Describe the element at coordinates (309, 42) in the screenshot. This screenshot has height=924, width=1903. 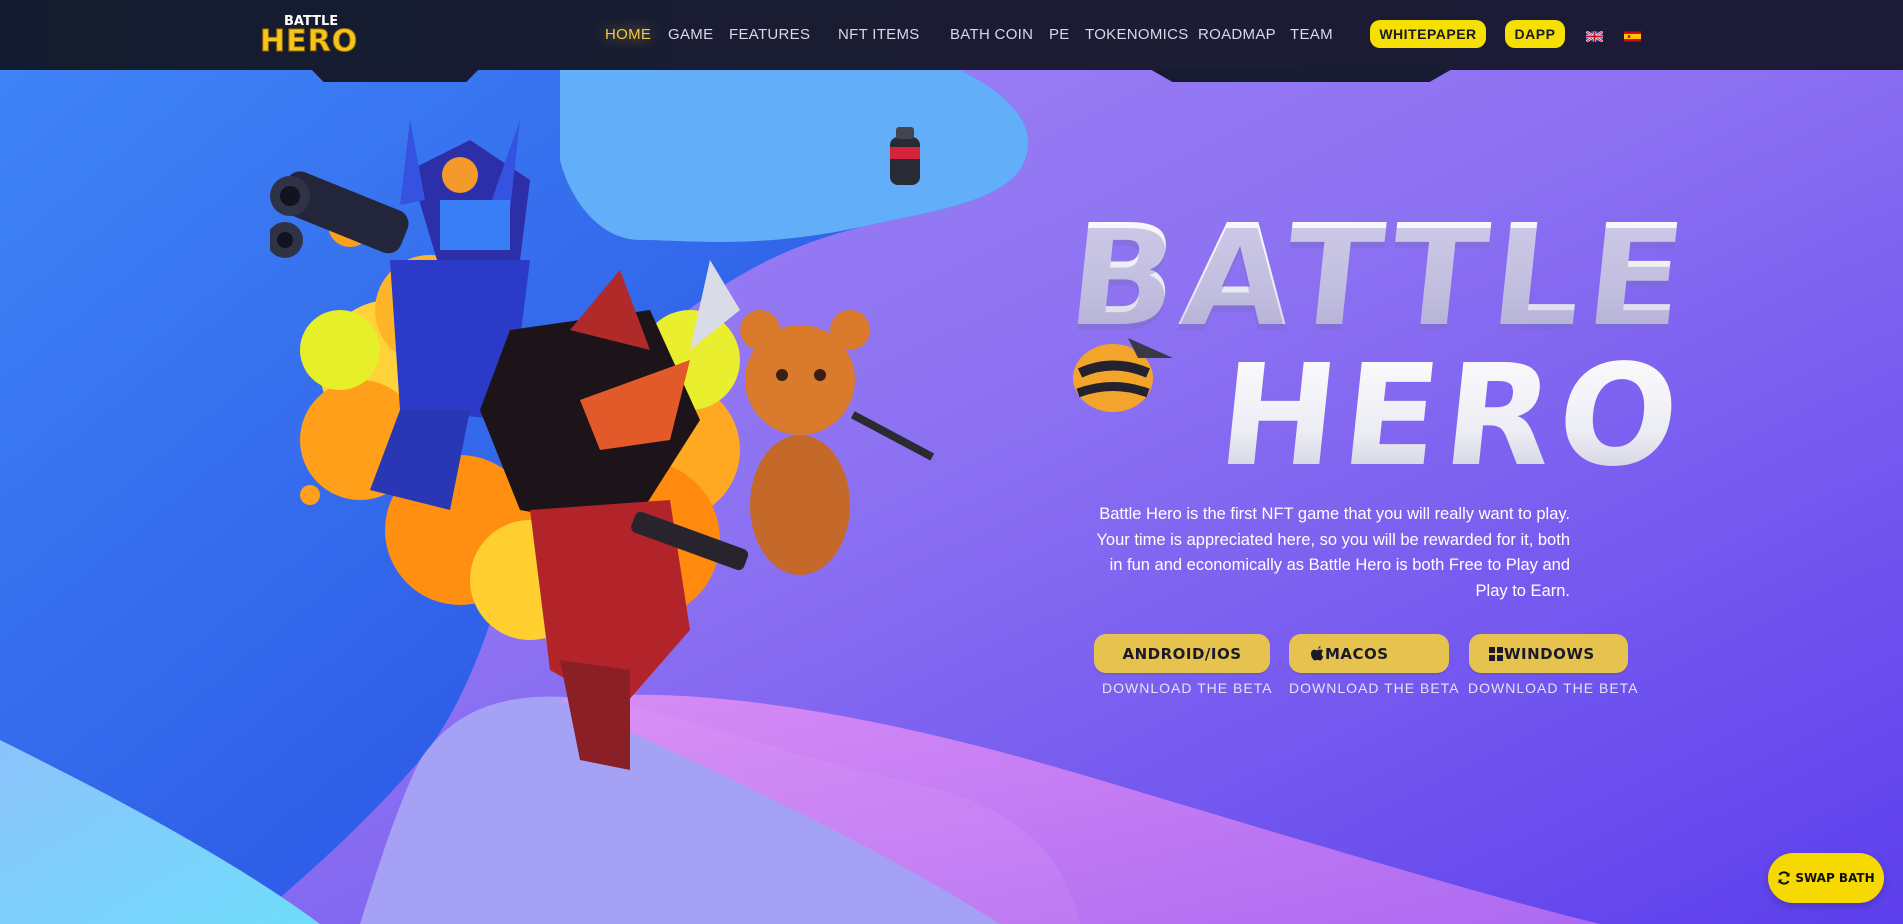
I see `logo-text-bottom: HERO` at that location.